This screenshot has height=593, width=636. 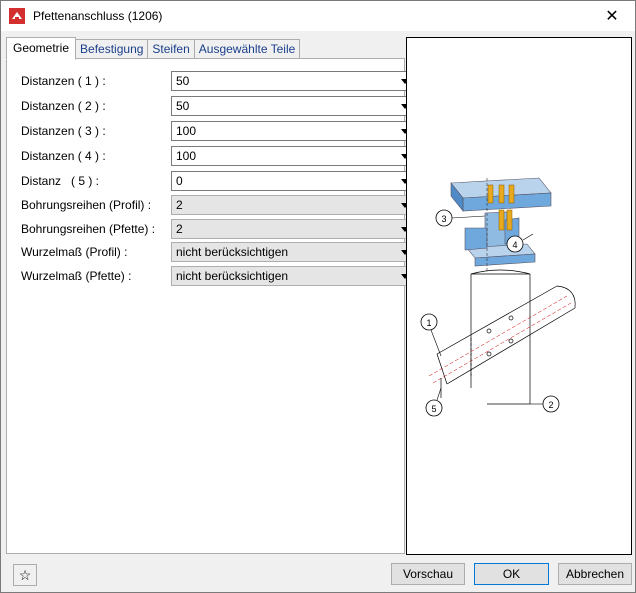 I want to click on field-label: Bohrungsreihen (Profil) :, so click(x=86, y=205).